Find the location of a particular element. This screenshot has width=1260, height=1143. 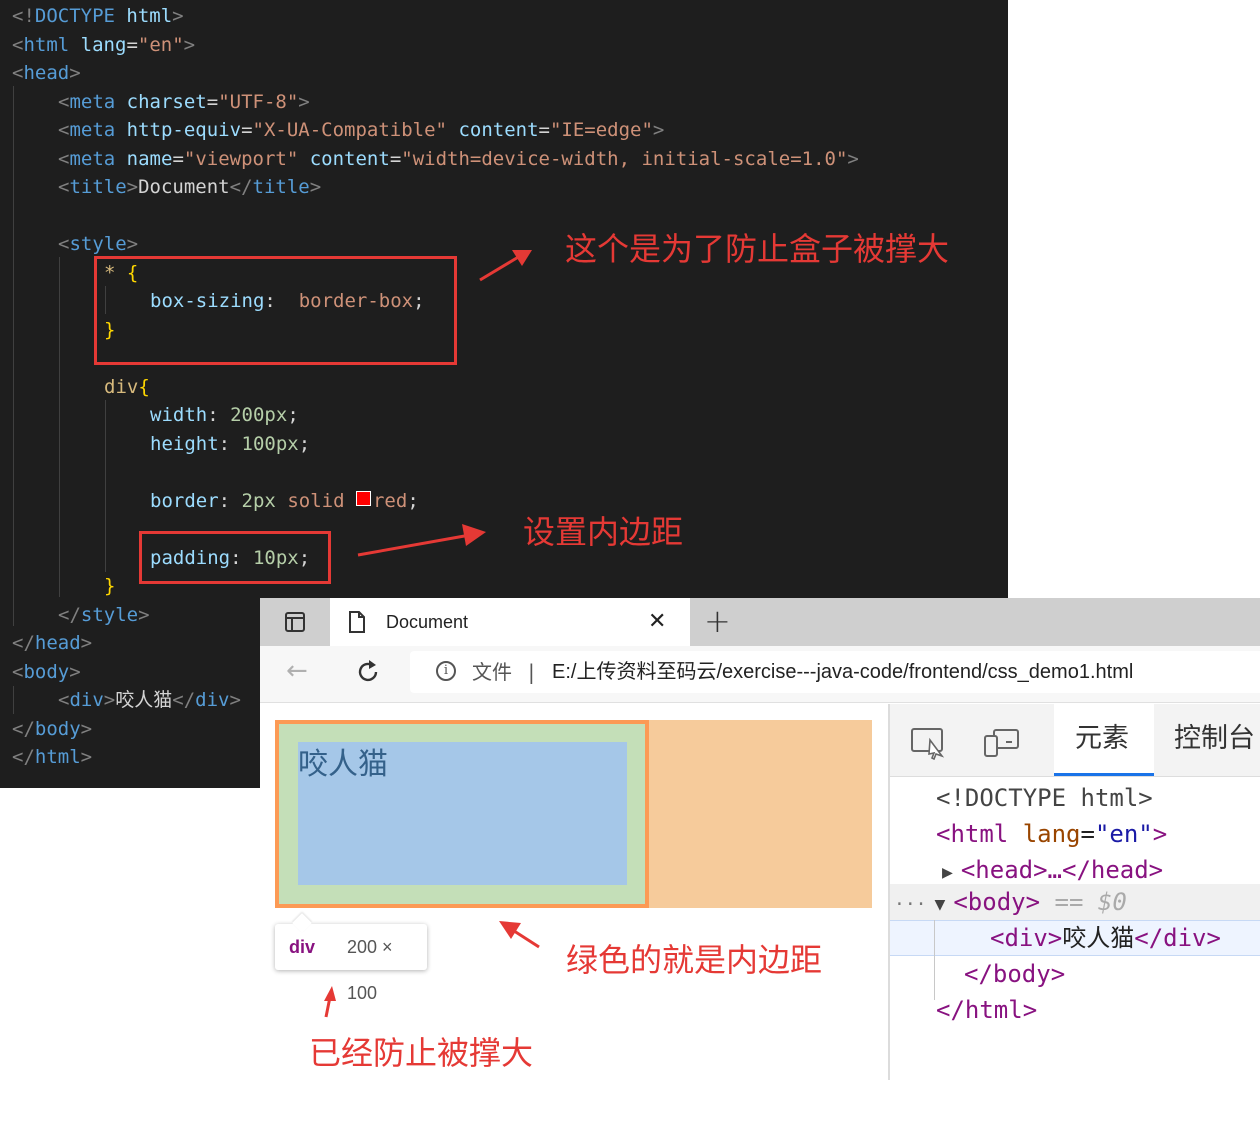

dom-node-head: ▶ <head>…</head> is located at coordinates (1052, 870).